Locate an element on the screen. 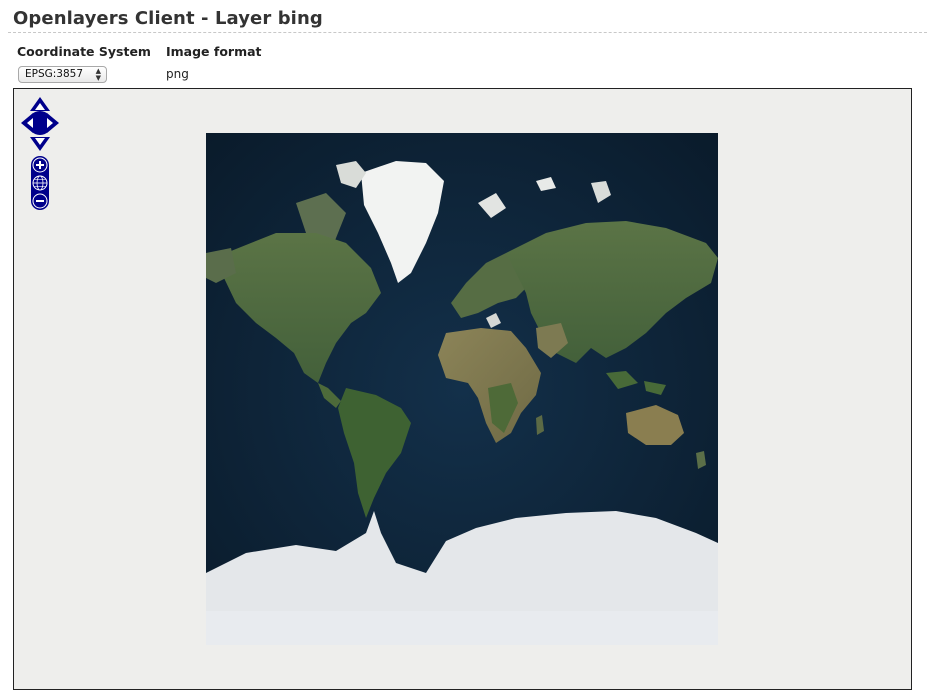 Image resolution: width=927 pixels, height=690 pixels. zoom-out-icon is located at coordinates (40, 201).